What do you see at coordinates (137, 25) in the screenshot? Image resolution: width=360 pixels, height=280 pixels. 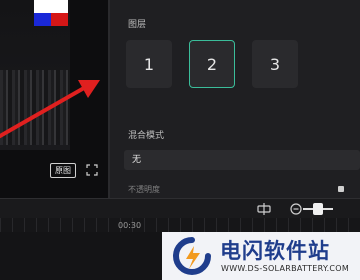 I see `layer-label: 图层` at bounding box center [137, 25].